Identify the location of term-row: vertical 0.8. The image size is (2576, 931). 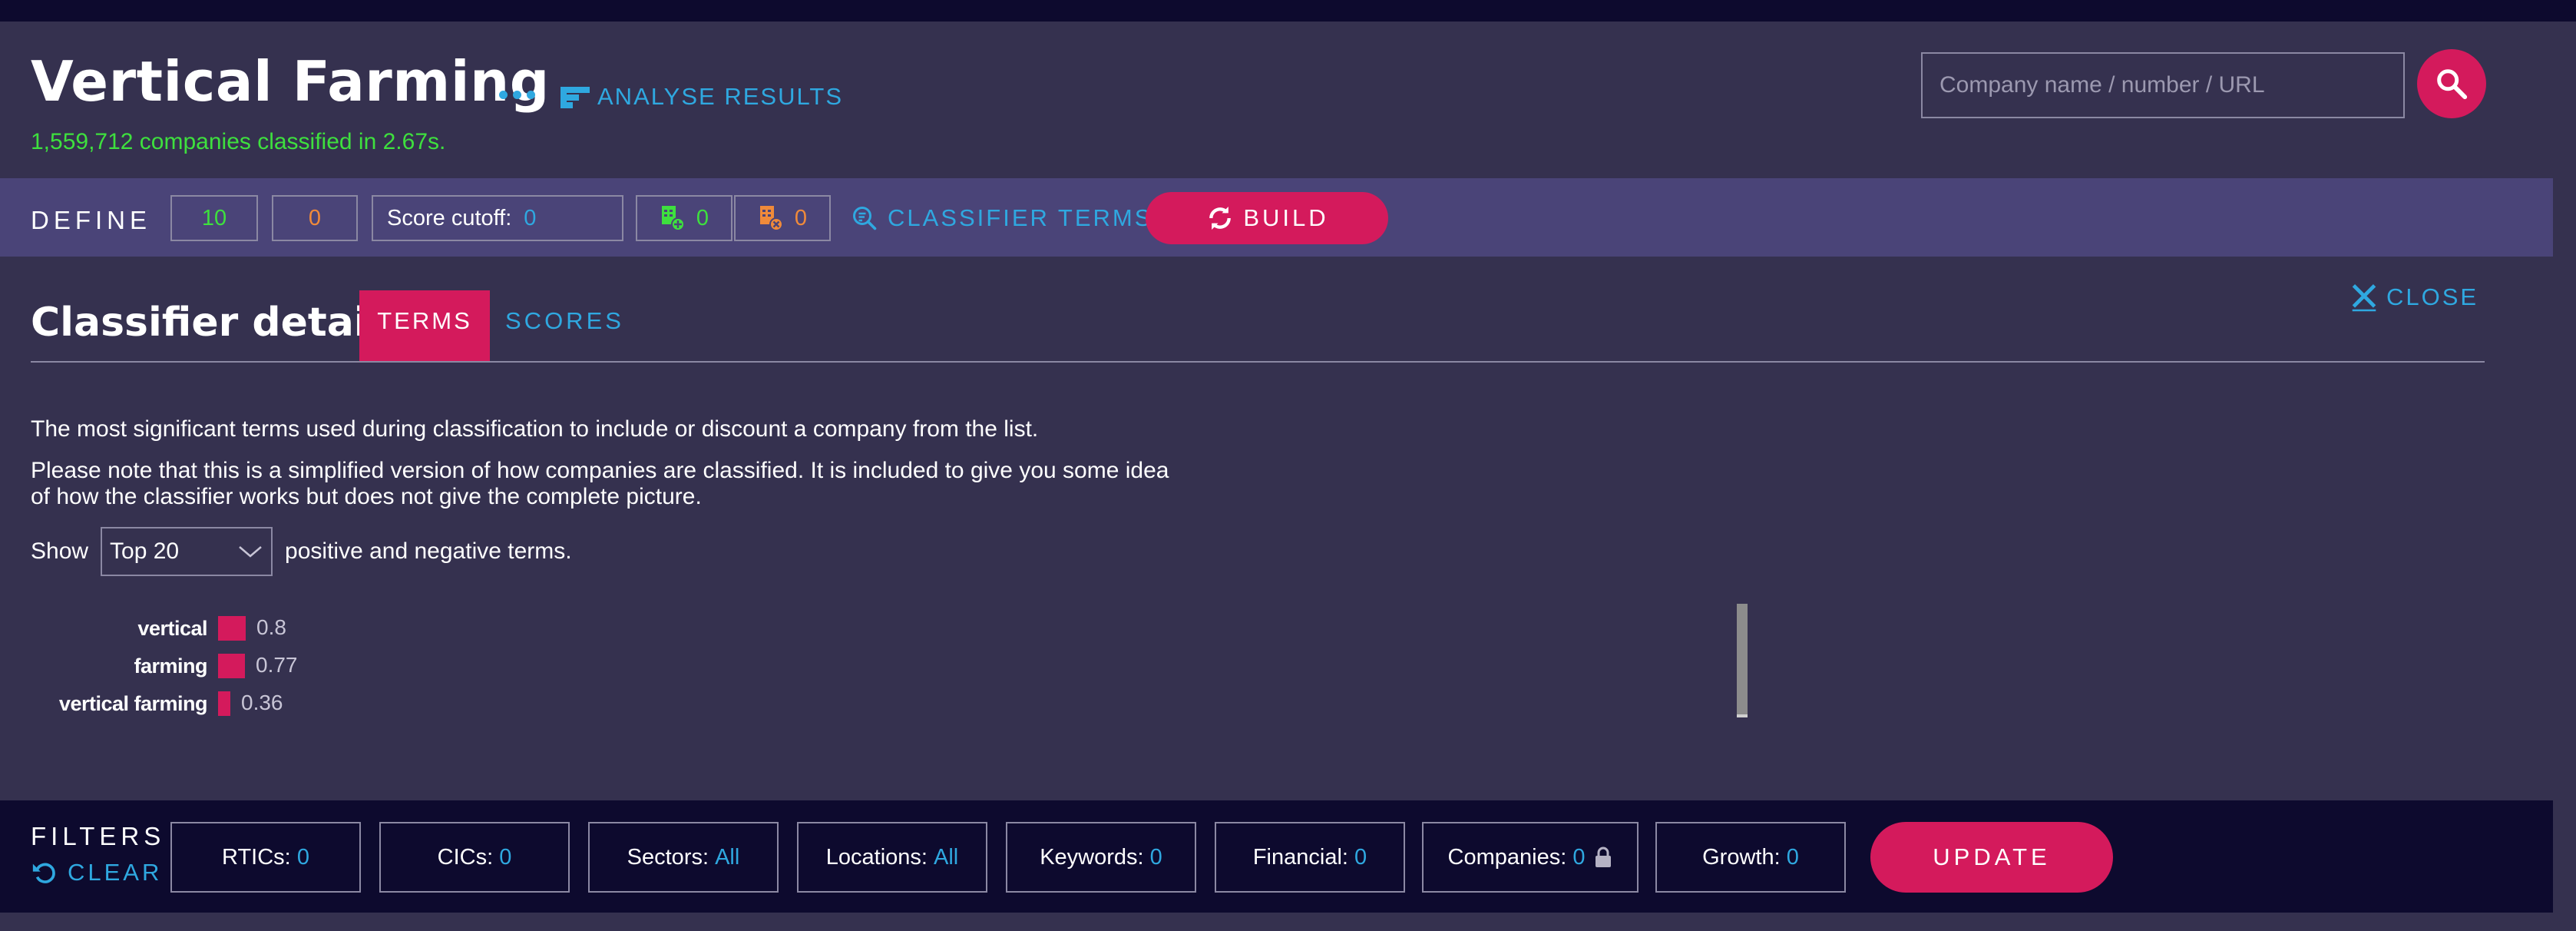
(192, 628).